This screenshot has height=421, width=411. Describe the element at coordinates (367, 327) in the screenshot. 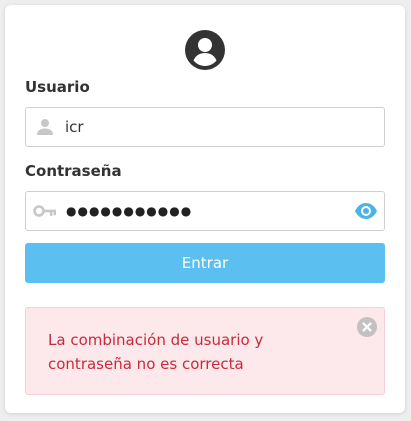

I see `close-circle-icon` at that location.